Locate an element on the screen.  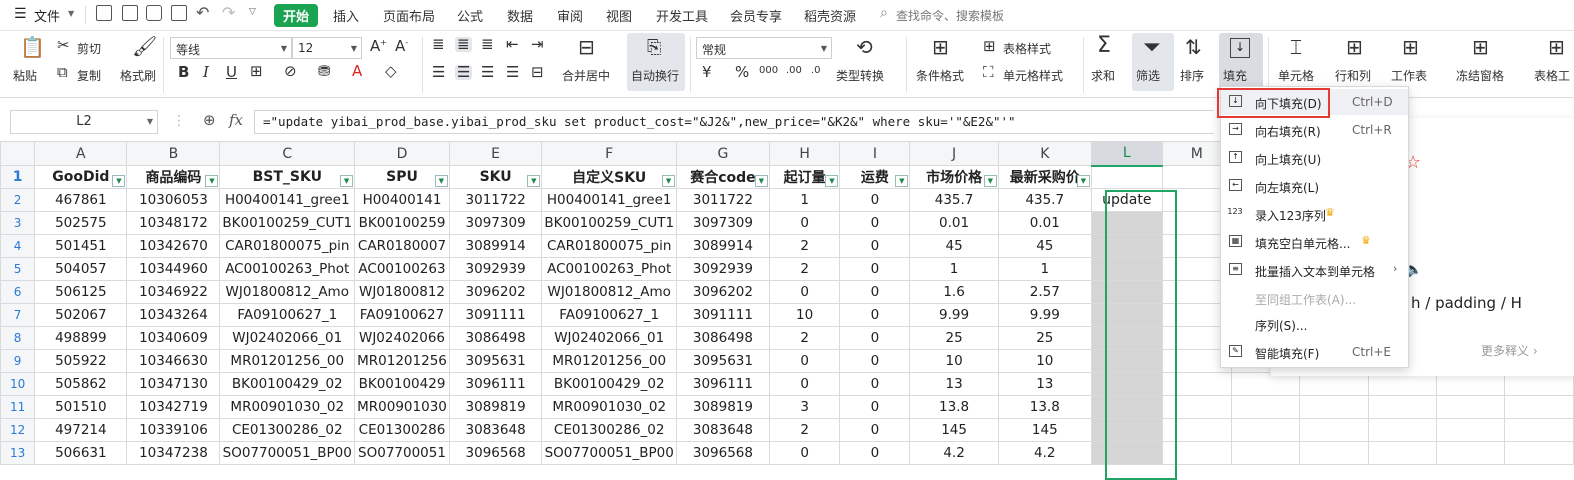
cell-style-button: 单元格样式 is located at coordinates (1033, 75).